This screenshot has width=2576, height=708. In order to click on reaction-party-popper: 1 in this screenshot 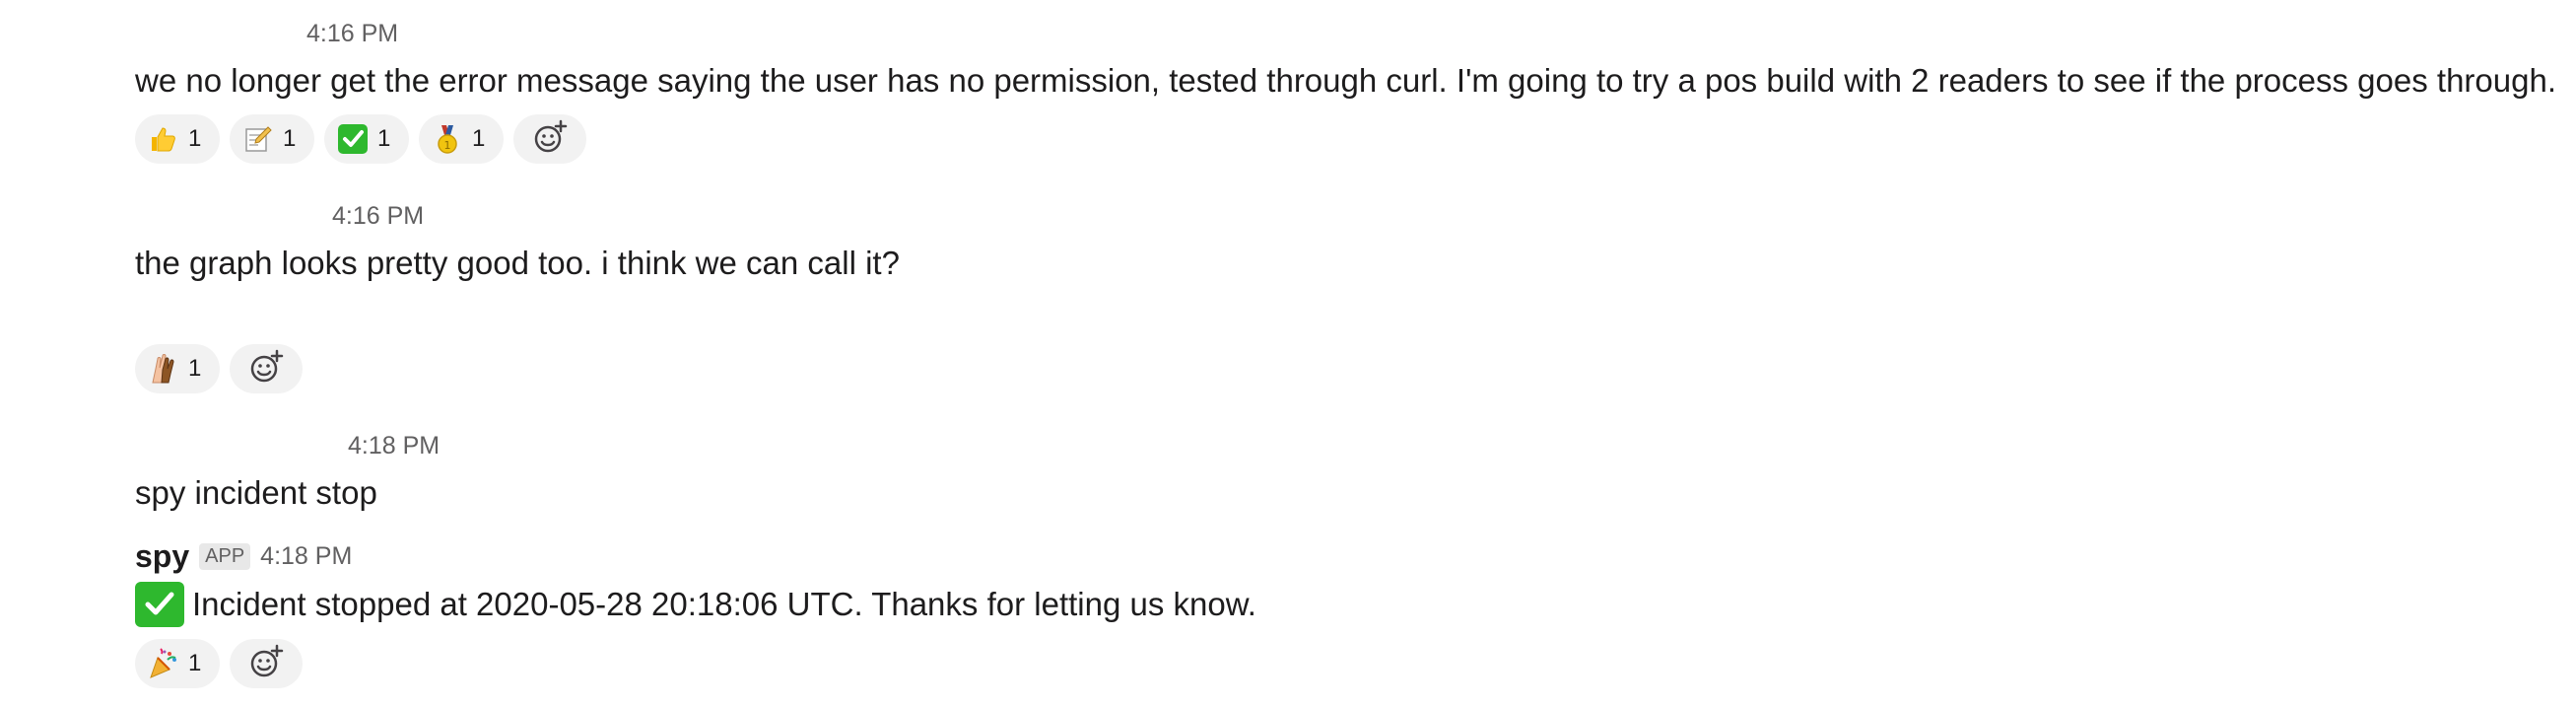, I will do `click(177, 663)`.